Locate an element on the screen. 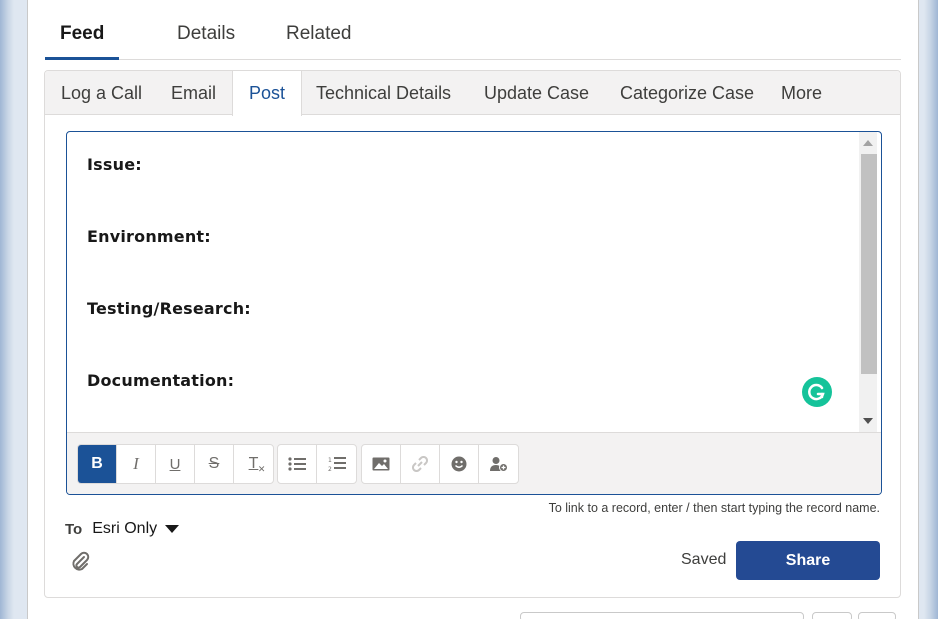 This screenshot has height=619, width=938. editor-scrollbar is located at coordinates (868, 282).